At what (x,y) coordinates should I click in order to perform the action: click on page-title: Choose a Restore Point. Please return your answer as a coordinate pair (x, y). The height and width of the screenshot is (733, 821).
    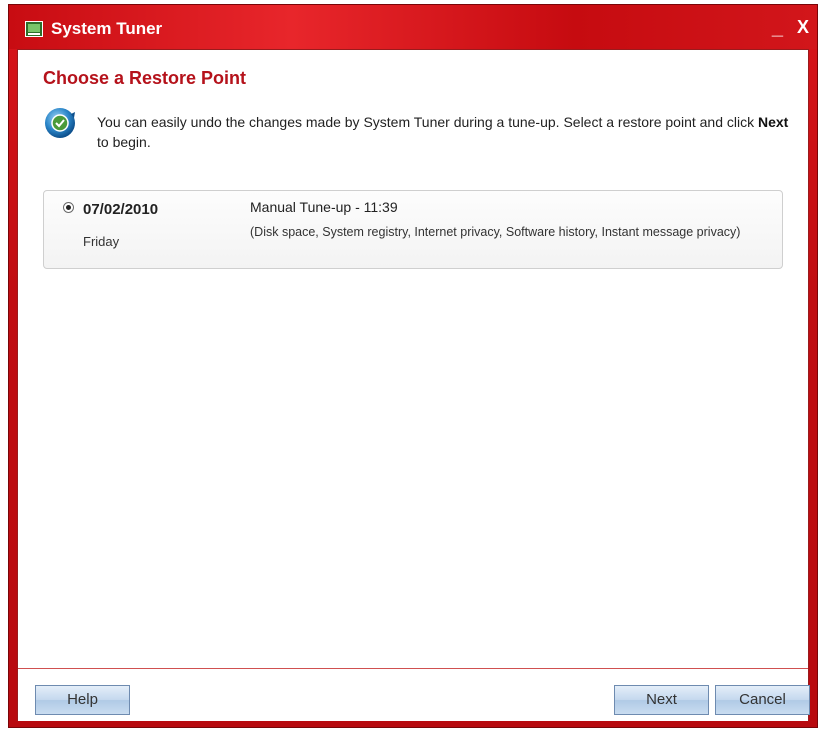
    Looking at the image, I should click on (145, 78).